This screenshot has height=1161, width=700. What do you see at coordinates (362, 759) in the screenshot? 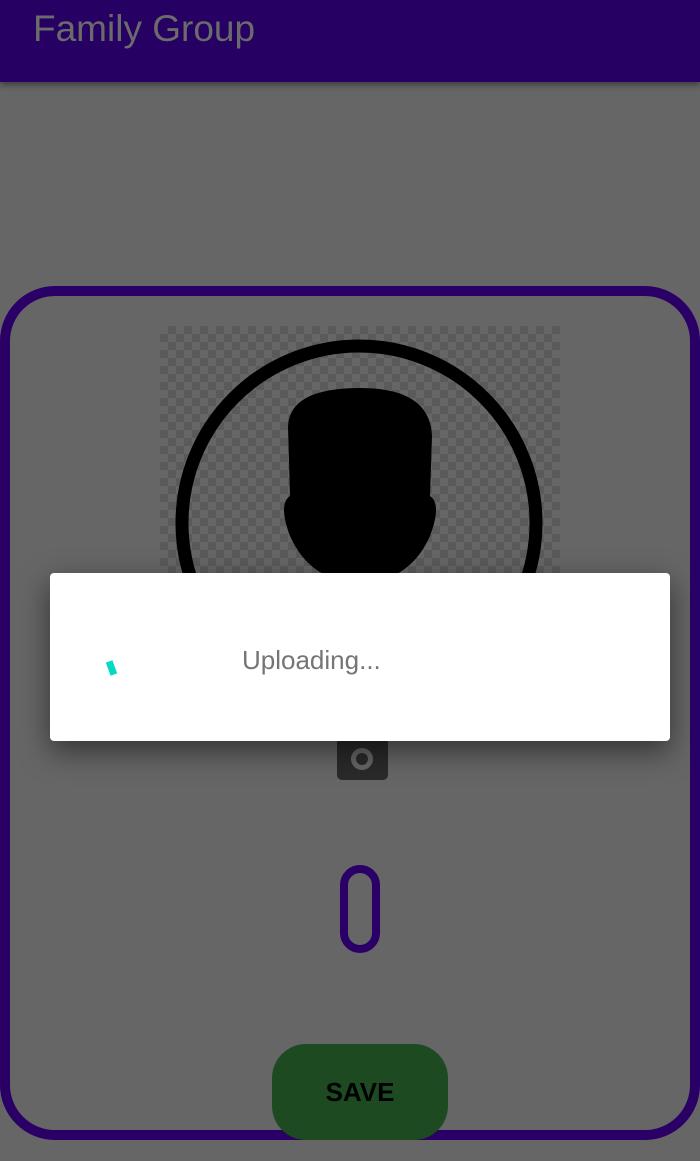
I see `camera-icon` at bounding box center [362, 759].